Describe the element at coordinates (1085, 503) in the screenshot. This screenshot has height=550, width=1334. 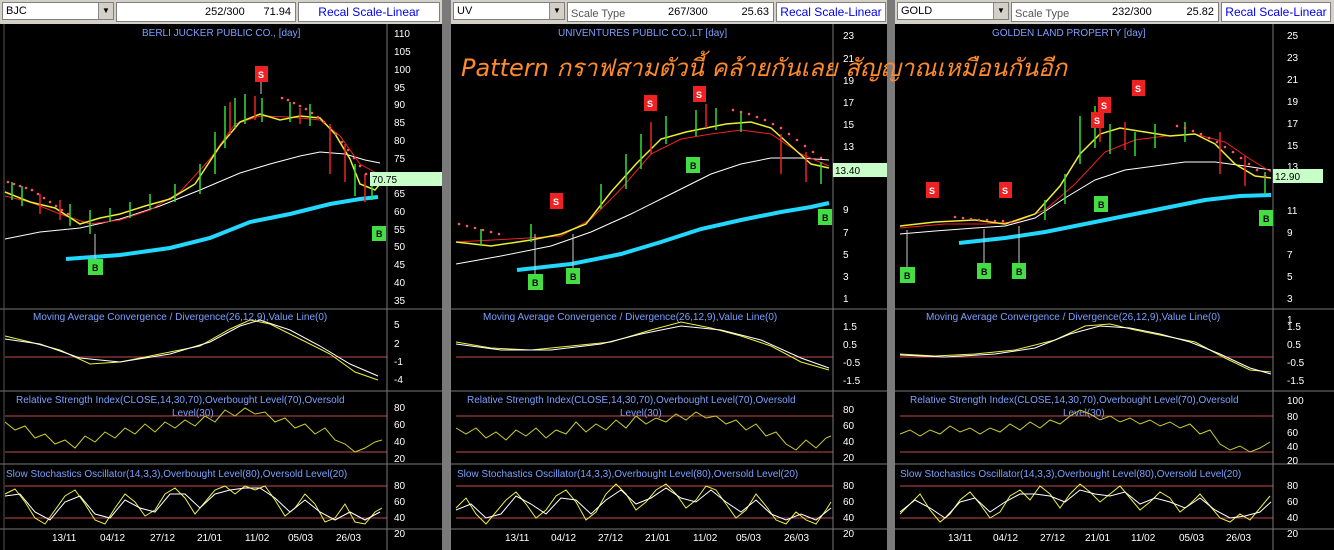
I see `stoch-k-line` at that location.